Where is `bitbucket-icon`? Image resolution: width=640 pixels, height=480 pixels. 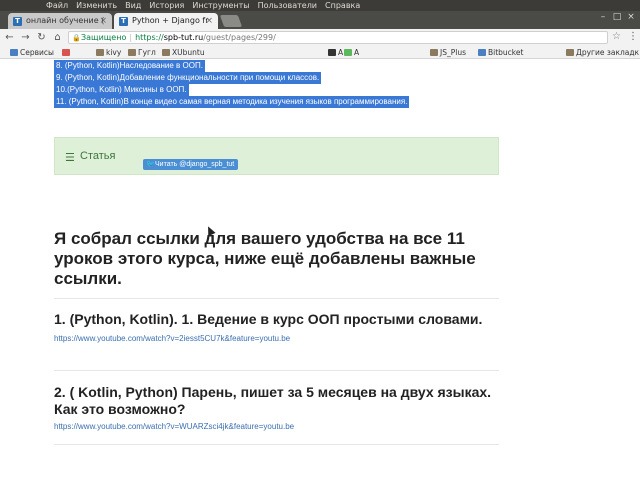
bitbucket-icon is located at coordinates (482, 52).